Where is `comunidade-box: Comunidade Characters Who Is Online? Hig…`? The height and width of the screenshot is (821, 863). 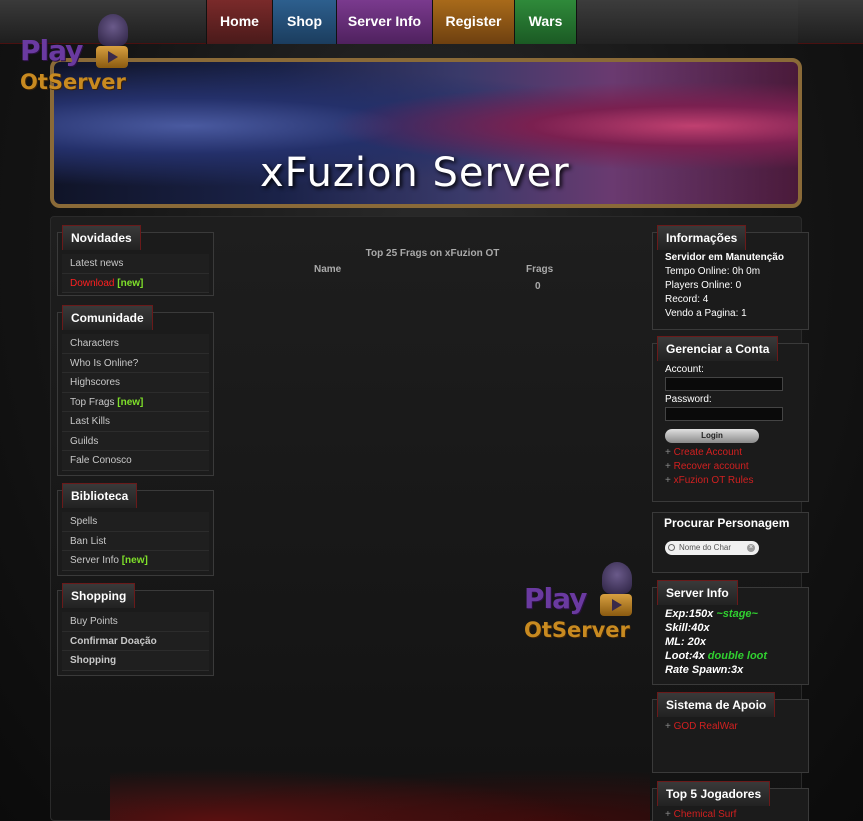
comunidade-box: Comunidade Characters Who Is Online? Hig… is located at coordinates (135, 390).